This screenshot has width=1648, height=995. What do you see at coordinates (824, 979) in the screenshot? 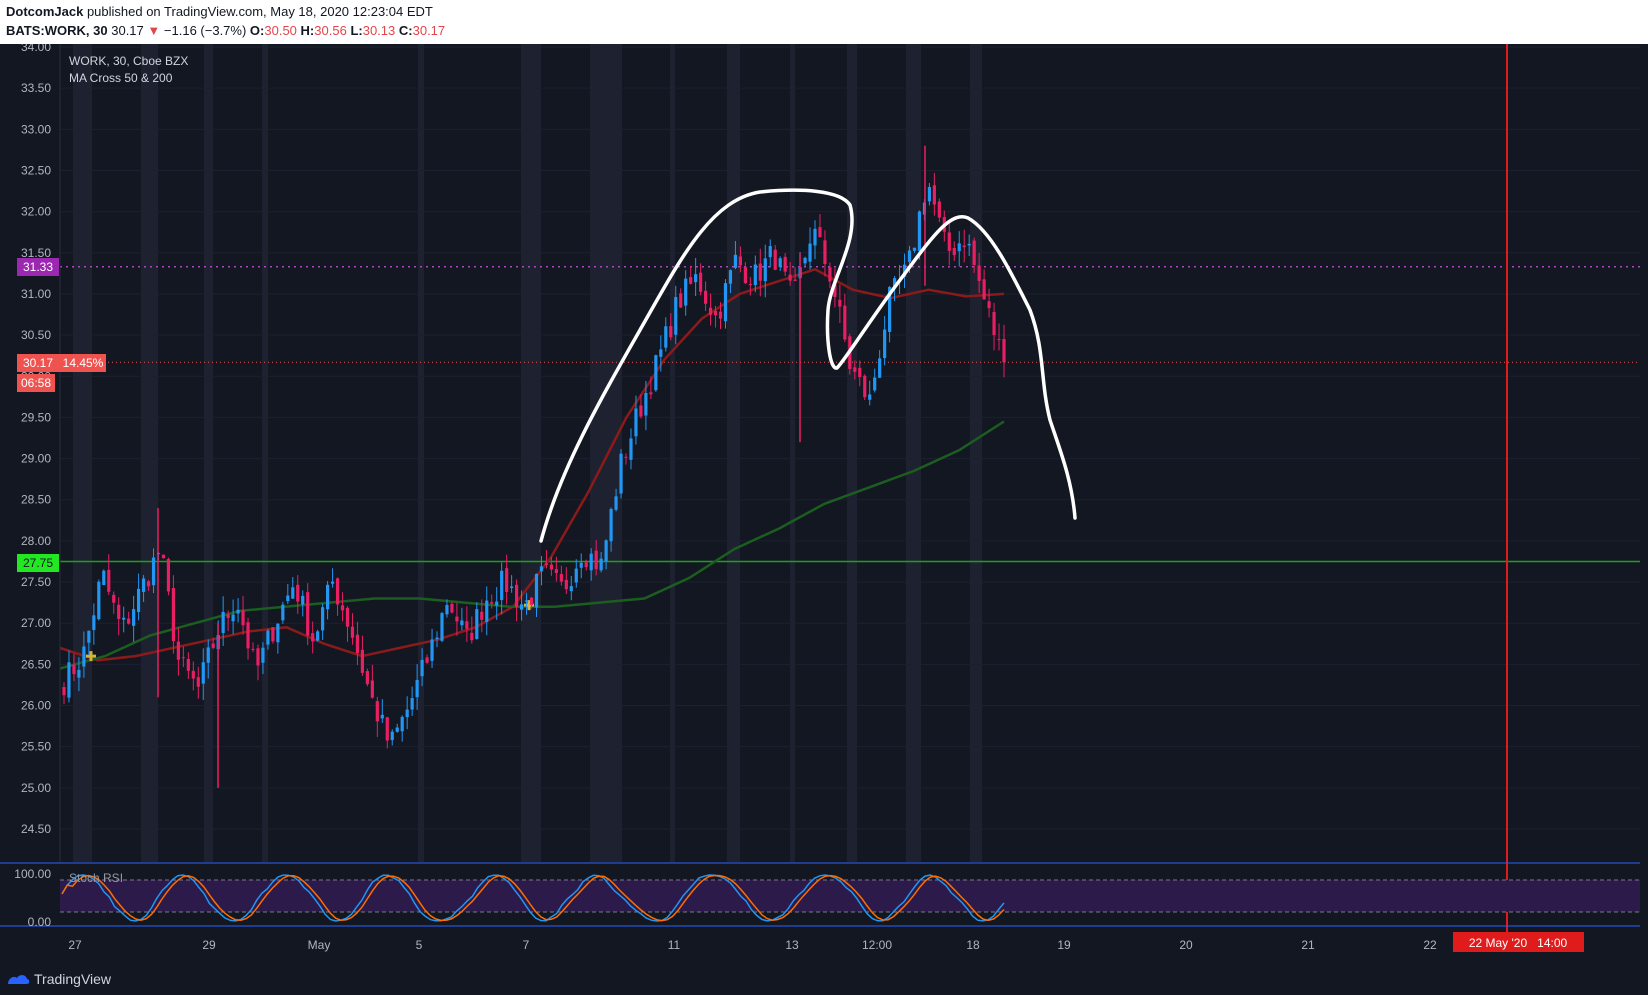
I see `footer: TradingView` at bounding box center [824, 979].